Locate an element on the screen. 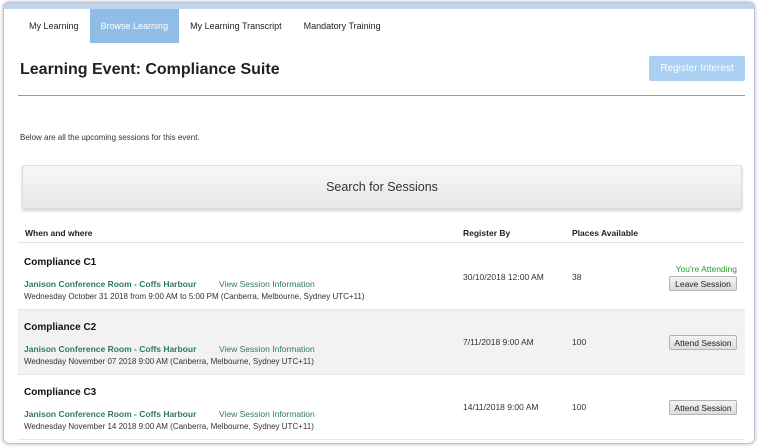 The height and width of the screenshot is (448, 758). tab-browse-learning: Browse Learning is located at coordinates (134, 26).